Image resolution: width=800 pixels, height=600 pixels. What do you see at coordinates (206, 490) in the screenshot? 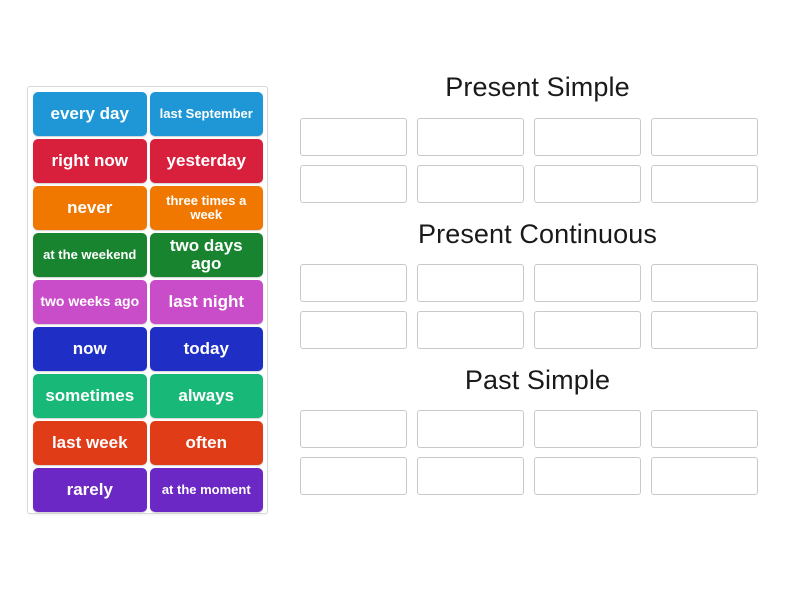
I see `word-tile: at the moment` at bounding box center [206, 490].